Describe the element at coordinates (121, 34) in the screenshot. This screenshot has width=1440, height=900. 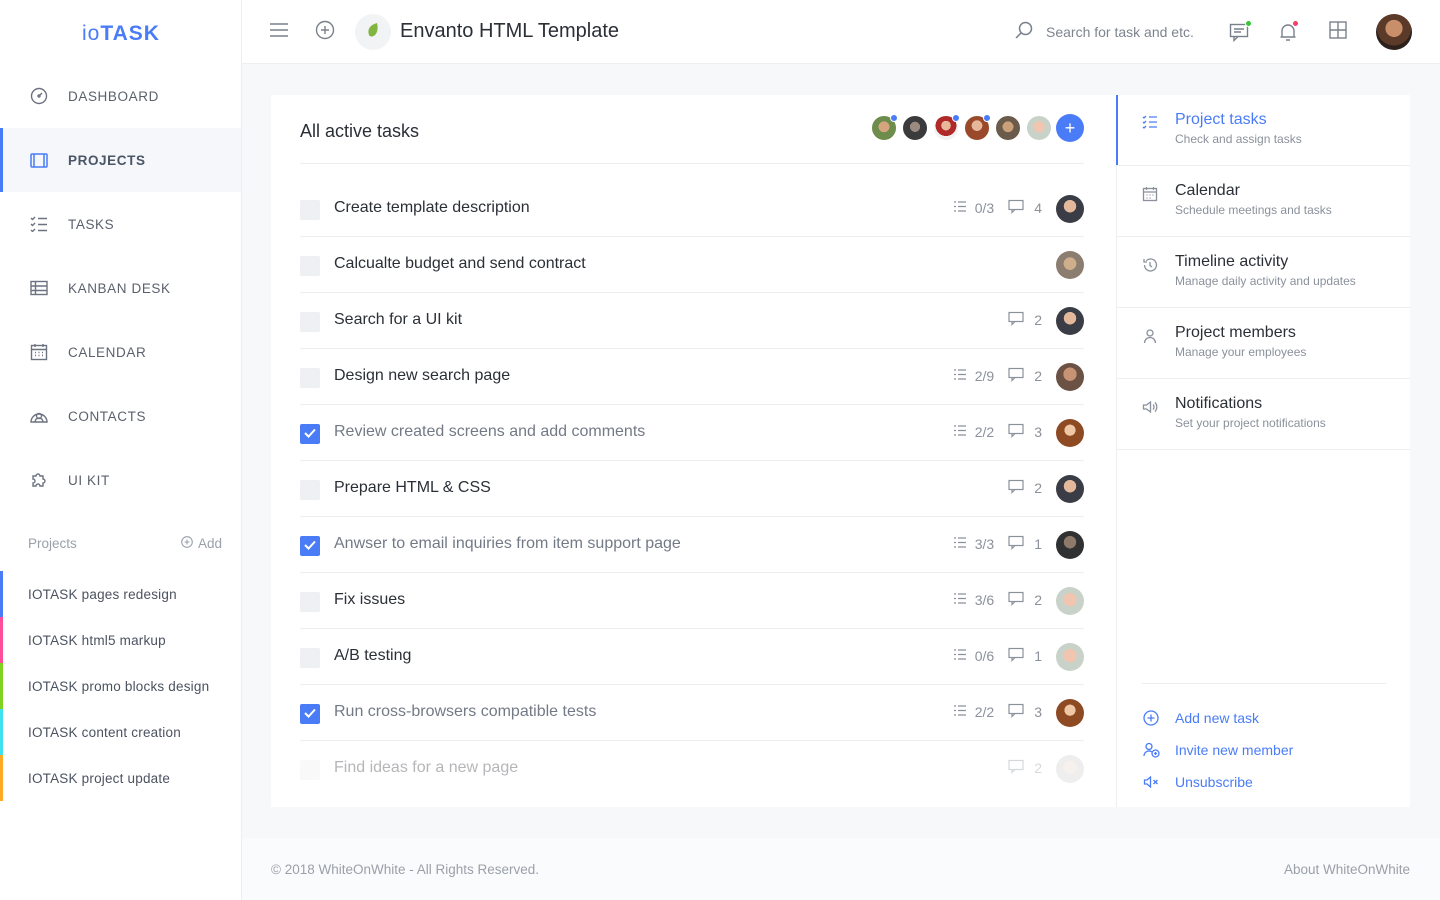
I see `app-logo: ioTASK` at that location.